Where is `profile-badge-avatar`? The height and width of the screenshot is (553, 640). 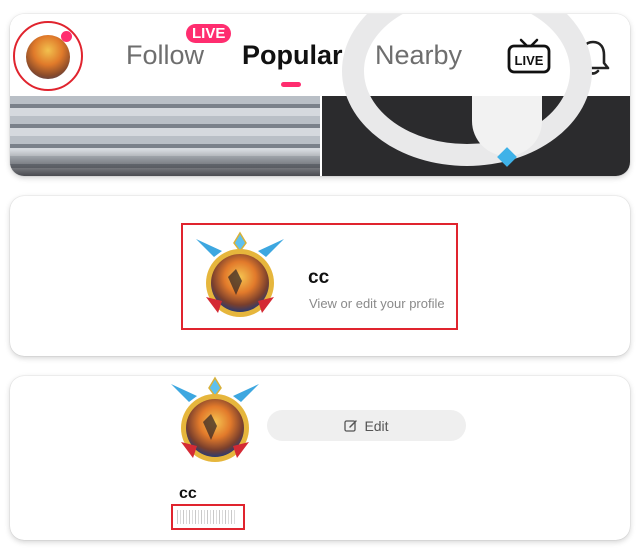 profile-badge-avatar is located at coordinates (240, 277).